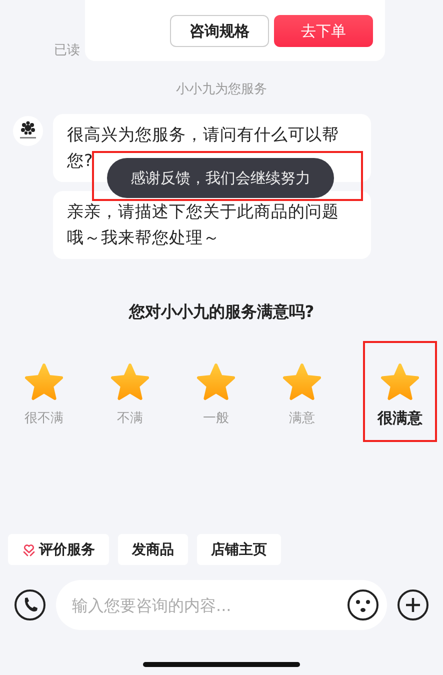  I want to click on quick-action-button: 发商品, so click(153, 549).